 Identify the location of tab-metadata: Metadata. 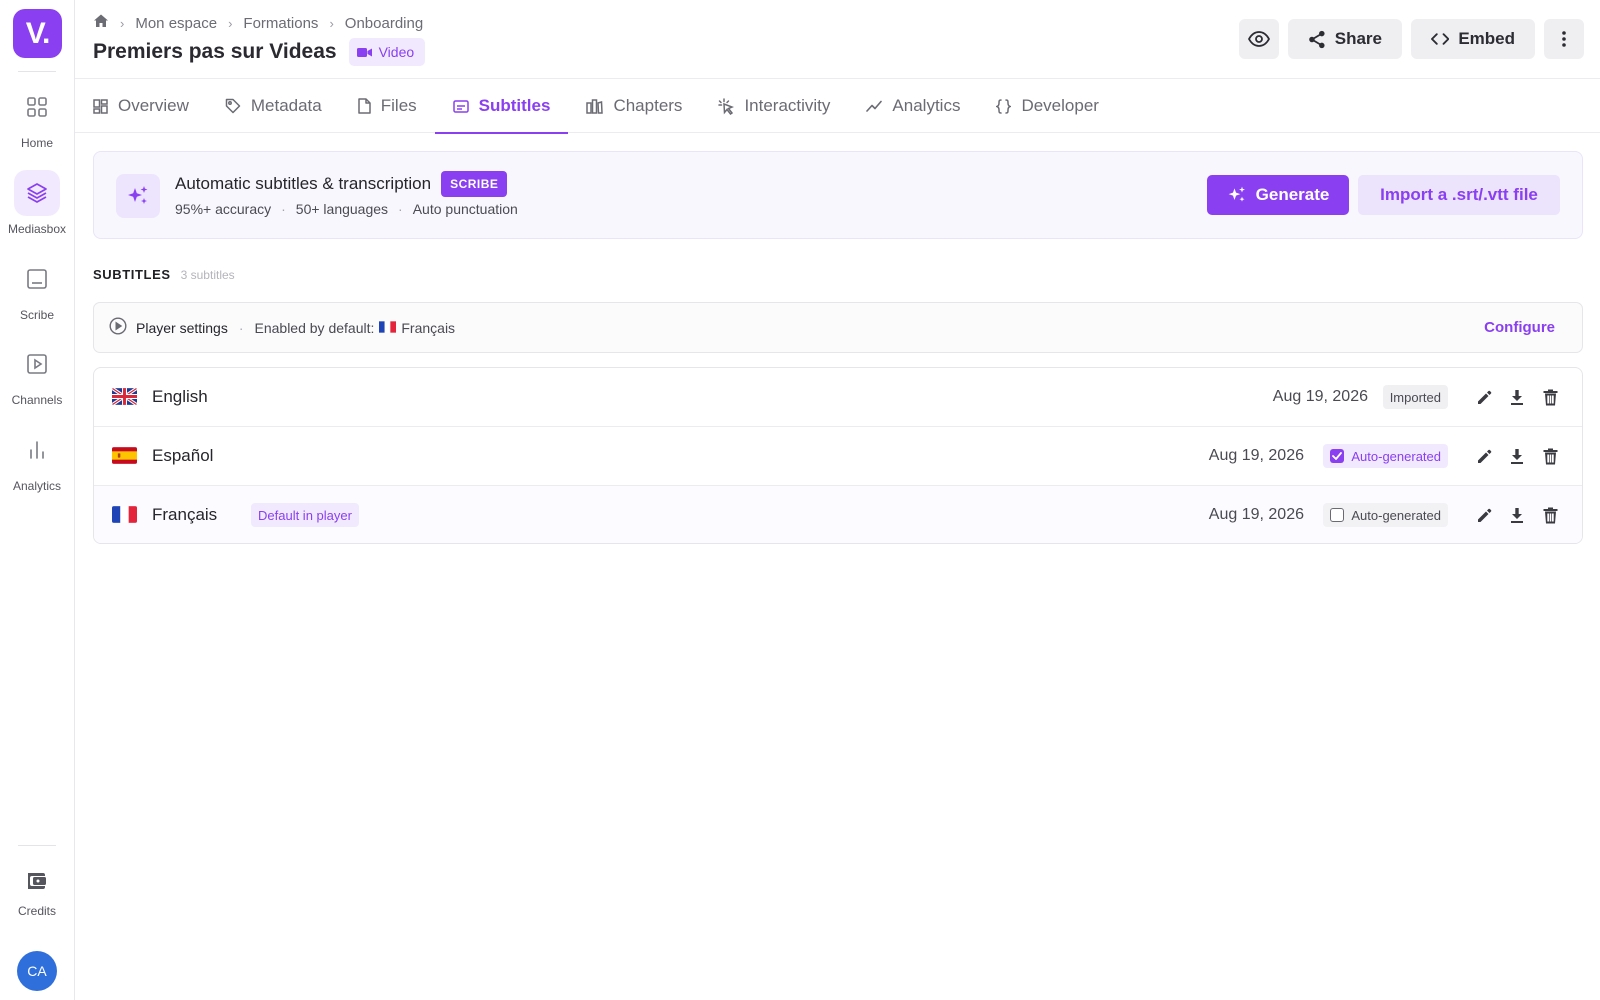
(273, 106).